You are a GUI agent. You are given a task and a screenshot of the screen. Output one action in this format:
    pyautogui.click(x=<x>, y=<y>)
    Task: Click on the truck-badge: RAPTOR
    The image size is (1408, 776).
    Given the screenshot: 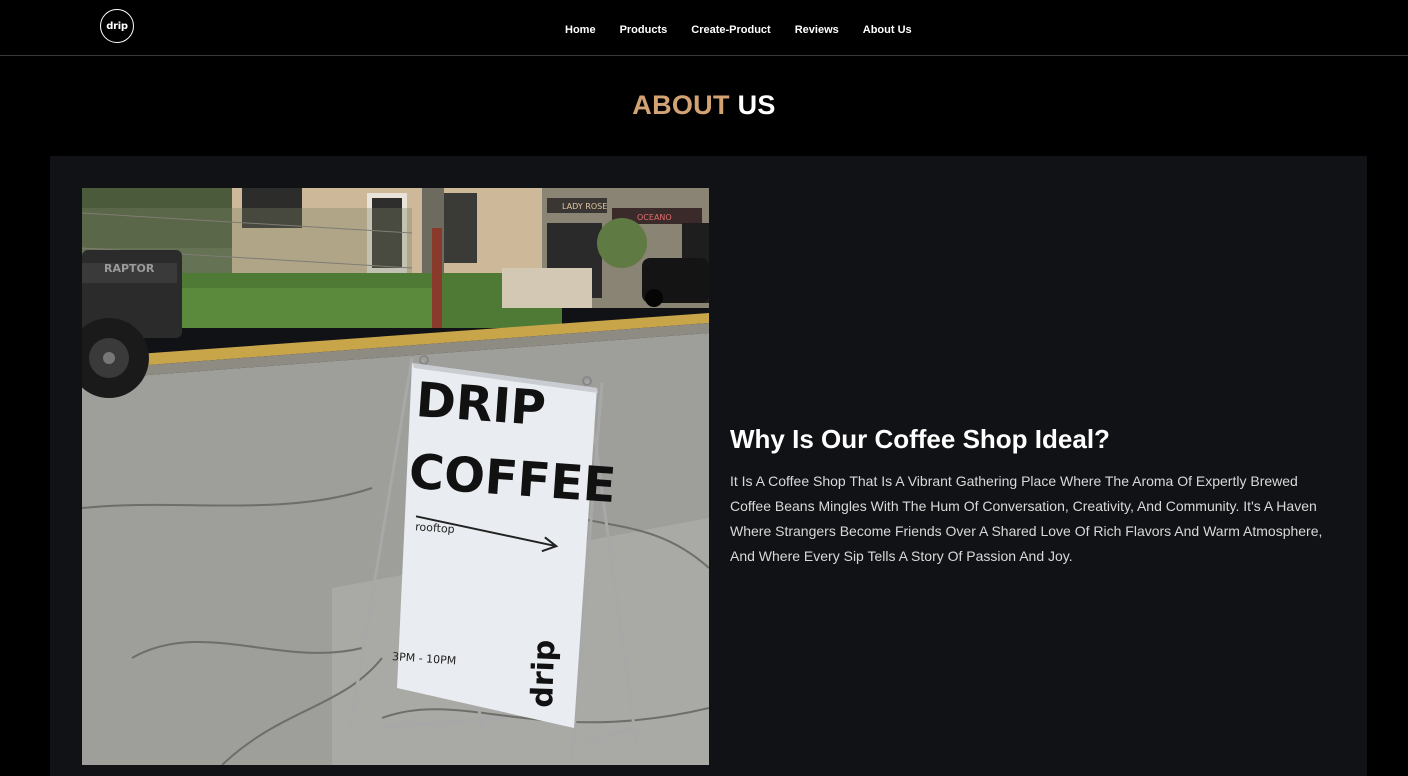 What is the action you would take?
    pyautogui.click(x=129, y=268)
    